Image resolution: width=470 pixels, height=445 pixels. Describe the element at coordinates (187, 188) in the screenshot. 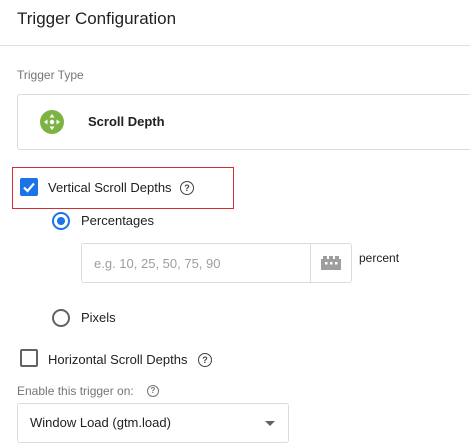

I see `vertical-help-icon: ?` at that location.